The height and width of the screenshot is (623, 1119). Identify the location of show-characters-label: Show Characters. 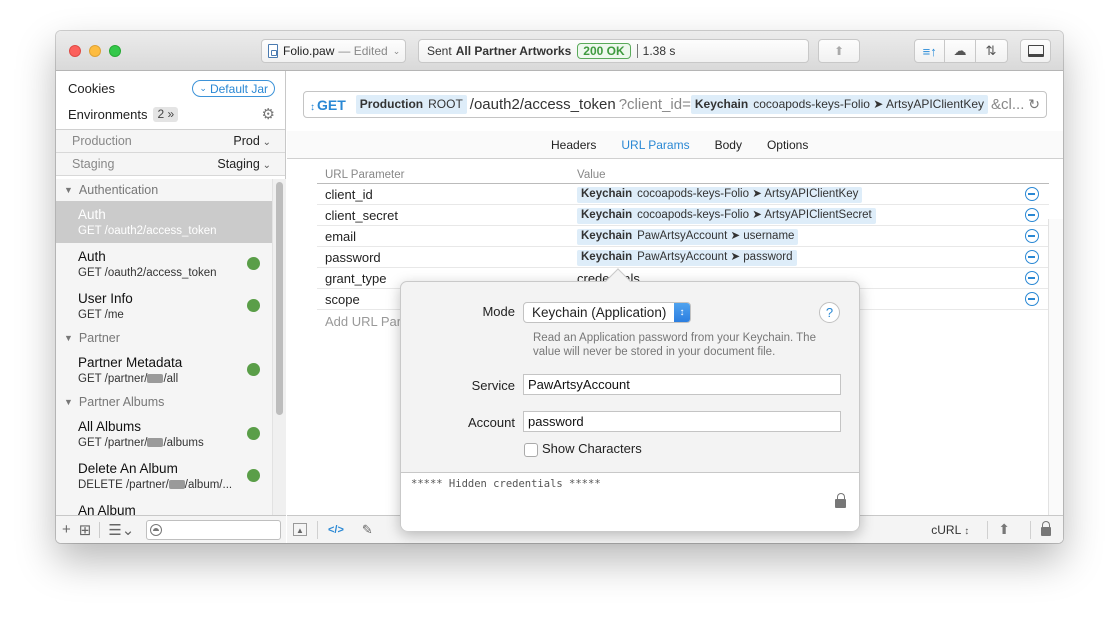
(592, 448).